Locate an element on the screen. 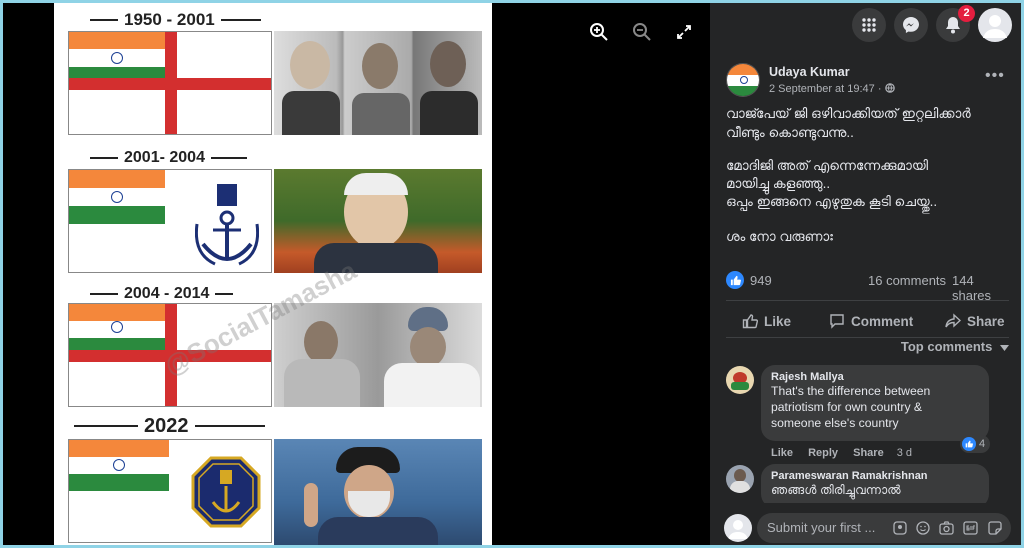 This screenshot has height=548, width=1024. reaction-count: 949 is located at coordinates (761, 280).